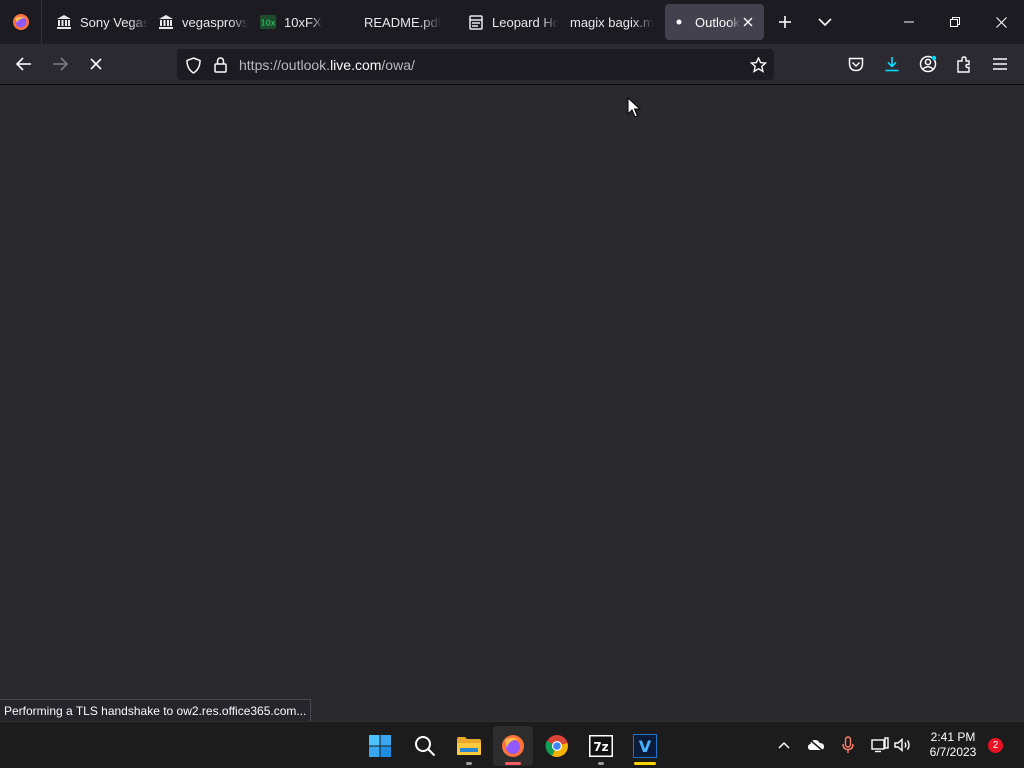 The height and width of the screenshot is (768, 1024). I want to click on loading-dot-icon, so click(679, 22).